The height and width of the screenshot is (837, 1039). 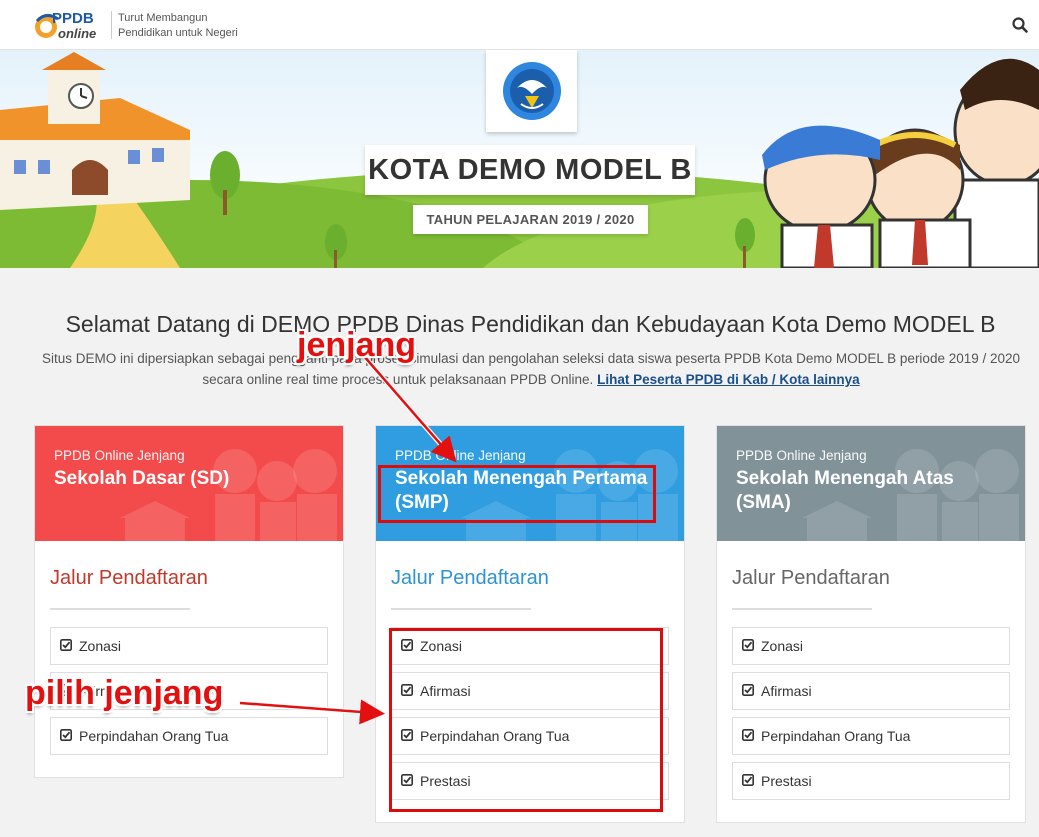 I want to click on tut-wuri-handayani-emblem, so click(x=531, y=91).